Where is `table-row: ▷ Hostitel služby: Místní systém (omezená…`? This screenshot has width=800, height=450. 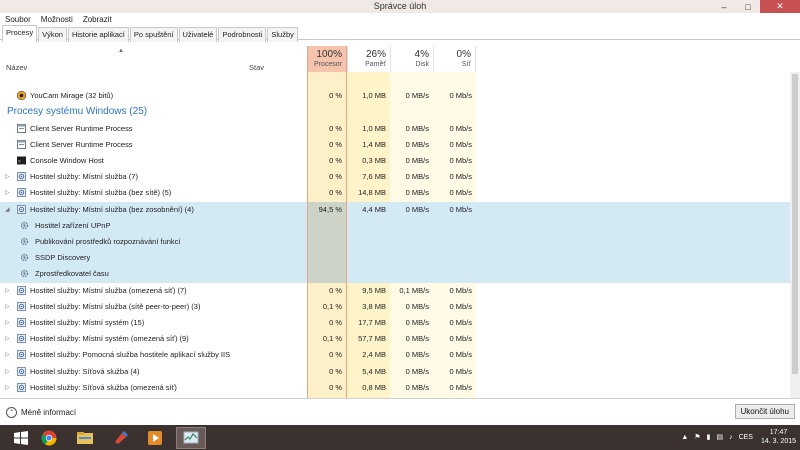
table-row: ▷ Hostitel služby: Místní systém (omezená… is located at coordinates (395, 339).